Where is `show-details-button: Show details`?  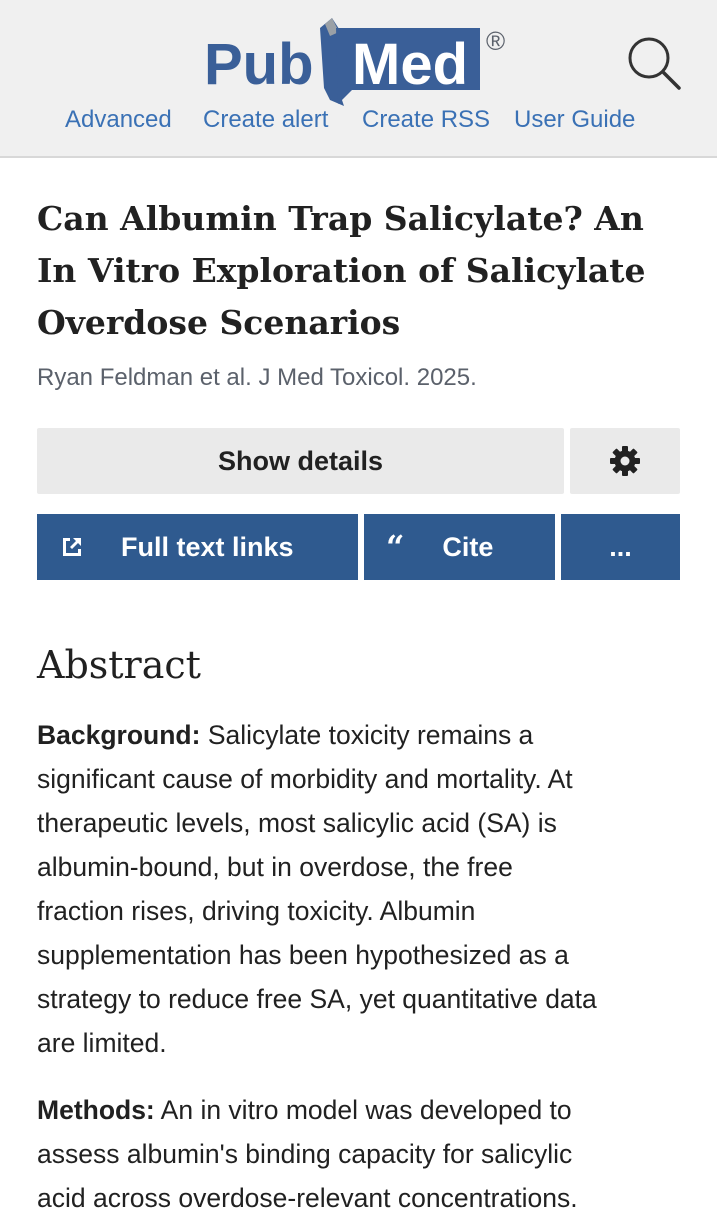 show-details-button: Show details is located at coordinates (300, 461).